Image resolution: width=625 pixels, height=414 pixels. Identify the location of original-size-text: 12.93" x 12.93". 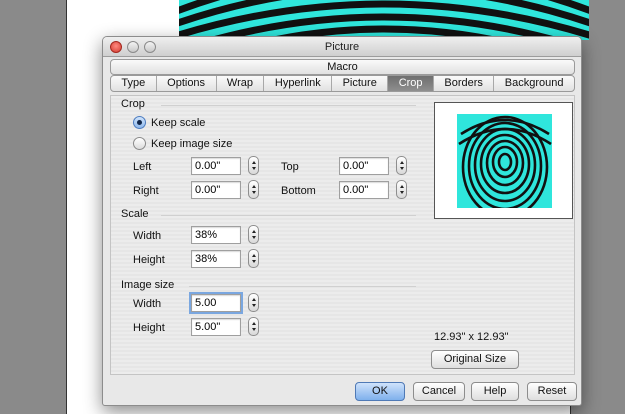
(471, 337).